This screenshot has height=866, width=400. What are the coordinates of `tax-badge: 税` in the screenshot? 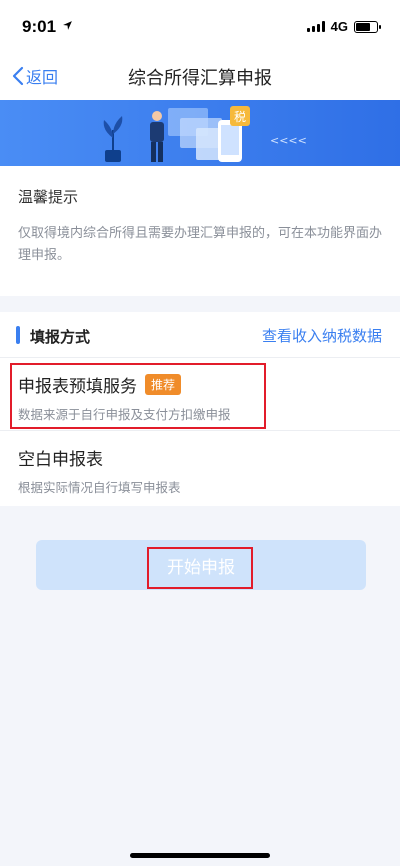 It's located at (240, 117).